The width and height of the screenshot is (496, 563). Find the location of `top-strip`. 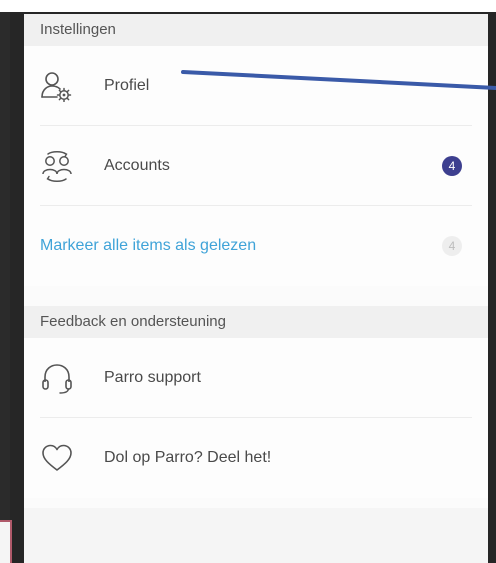

top-strip is located at coordinates (248, 6).